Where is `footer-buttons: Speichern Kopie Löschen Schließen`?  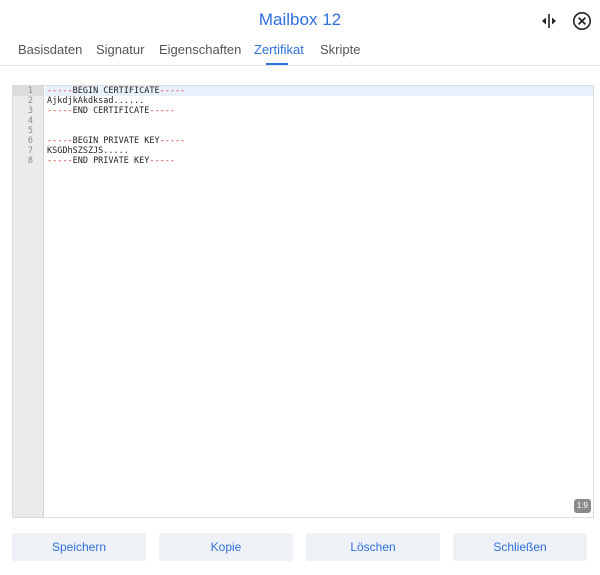 footer-buttons: Speichern Kopie Löschen Schließen is located at coordinates (300, 547).